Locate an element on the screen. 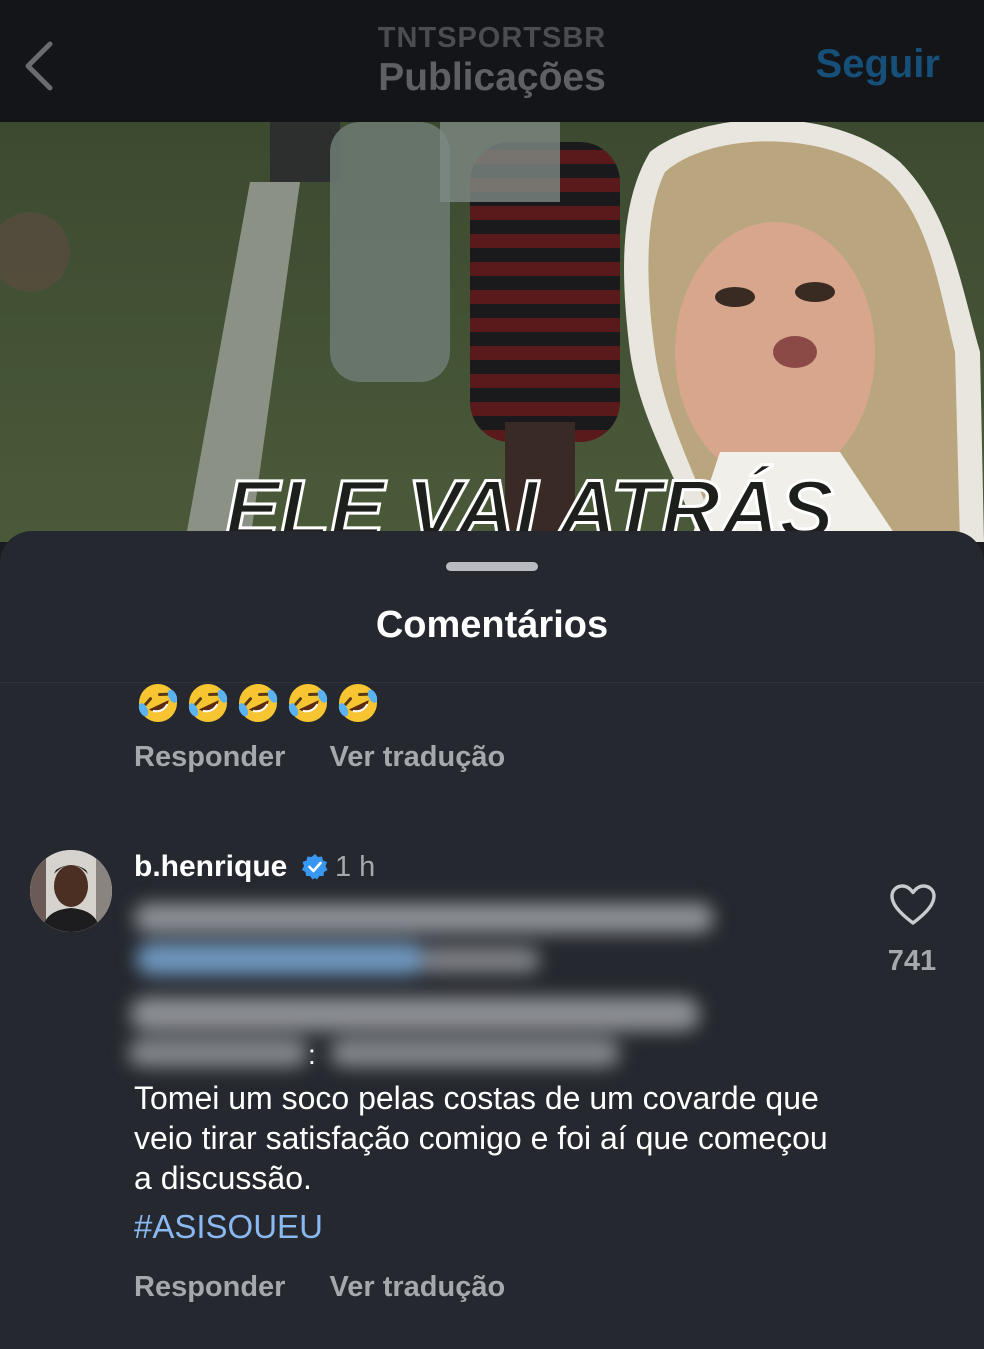 The image size is (984, 1349). blurred-text is located at coordinates (430, 981).